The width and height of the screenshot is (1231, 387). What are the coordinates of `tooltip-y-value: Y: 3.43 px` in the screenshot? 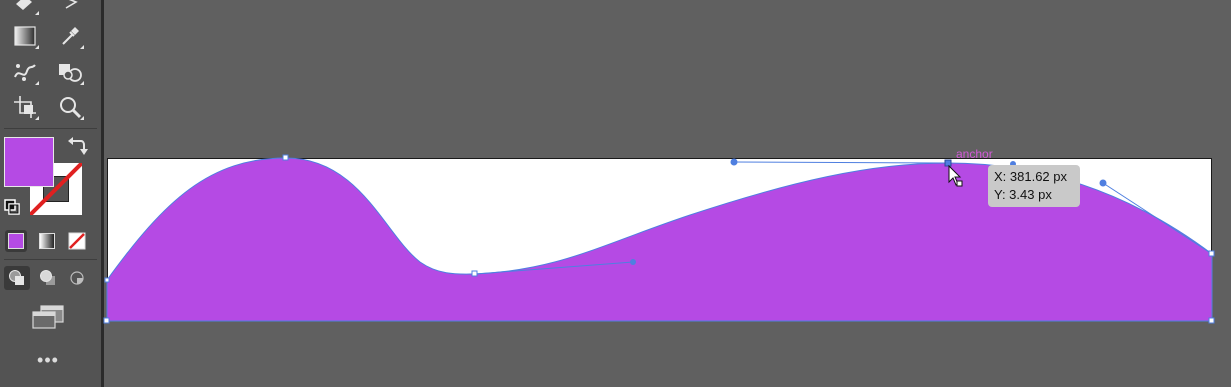 It's located at (1023, 194).